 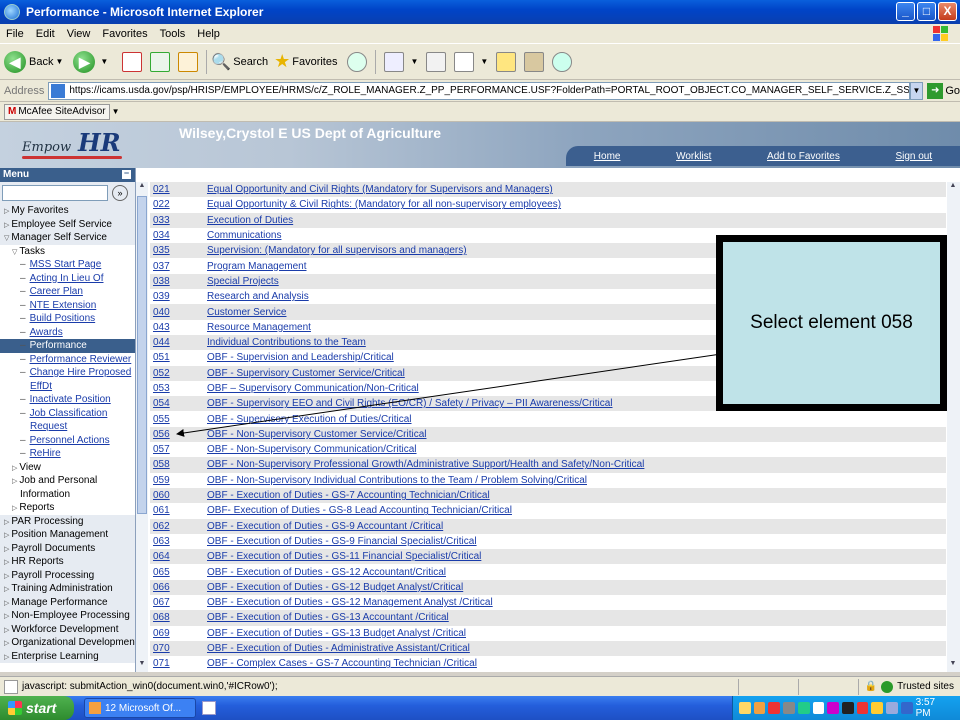 What do you see at coordinates (67, 238) in the screenshot?
I see `menu-item-manager-self-service: ▽ Manager Self Service` at bounding box center [67, 238].